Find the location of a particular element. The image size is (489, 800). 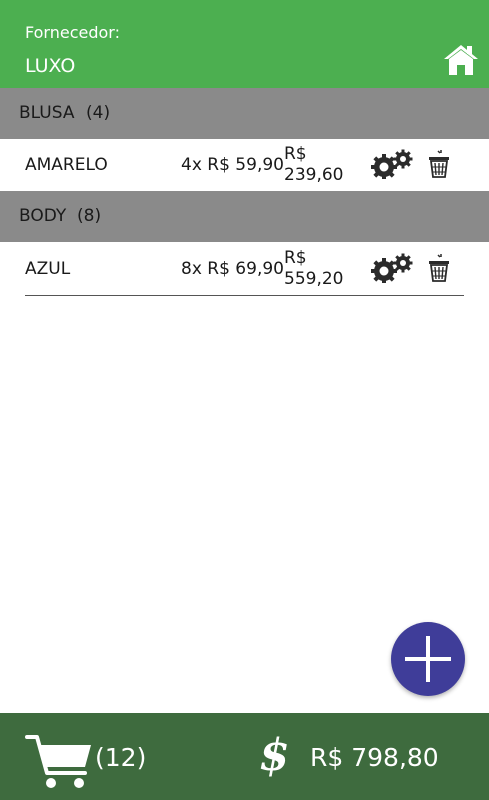

item-total-value: 239,60 is located at coordinates (314, 175).